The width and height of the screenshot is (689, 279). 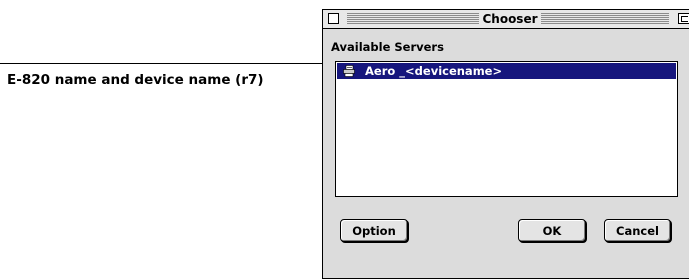 What do you see at coordinates (135, 80) in the screenshot?
I see `callout-text: E-820 name and device name (r7)` at bounding box center [135, 80].